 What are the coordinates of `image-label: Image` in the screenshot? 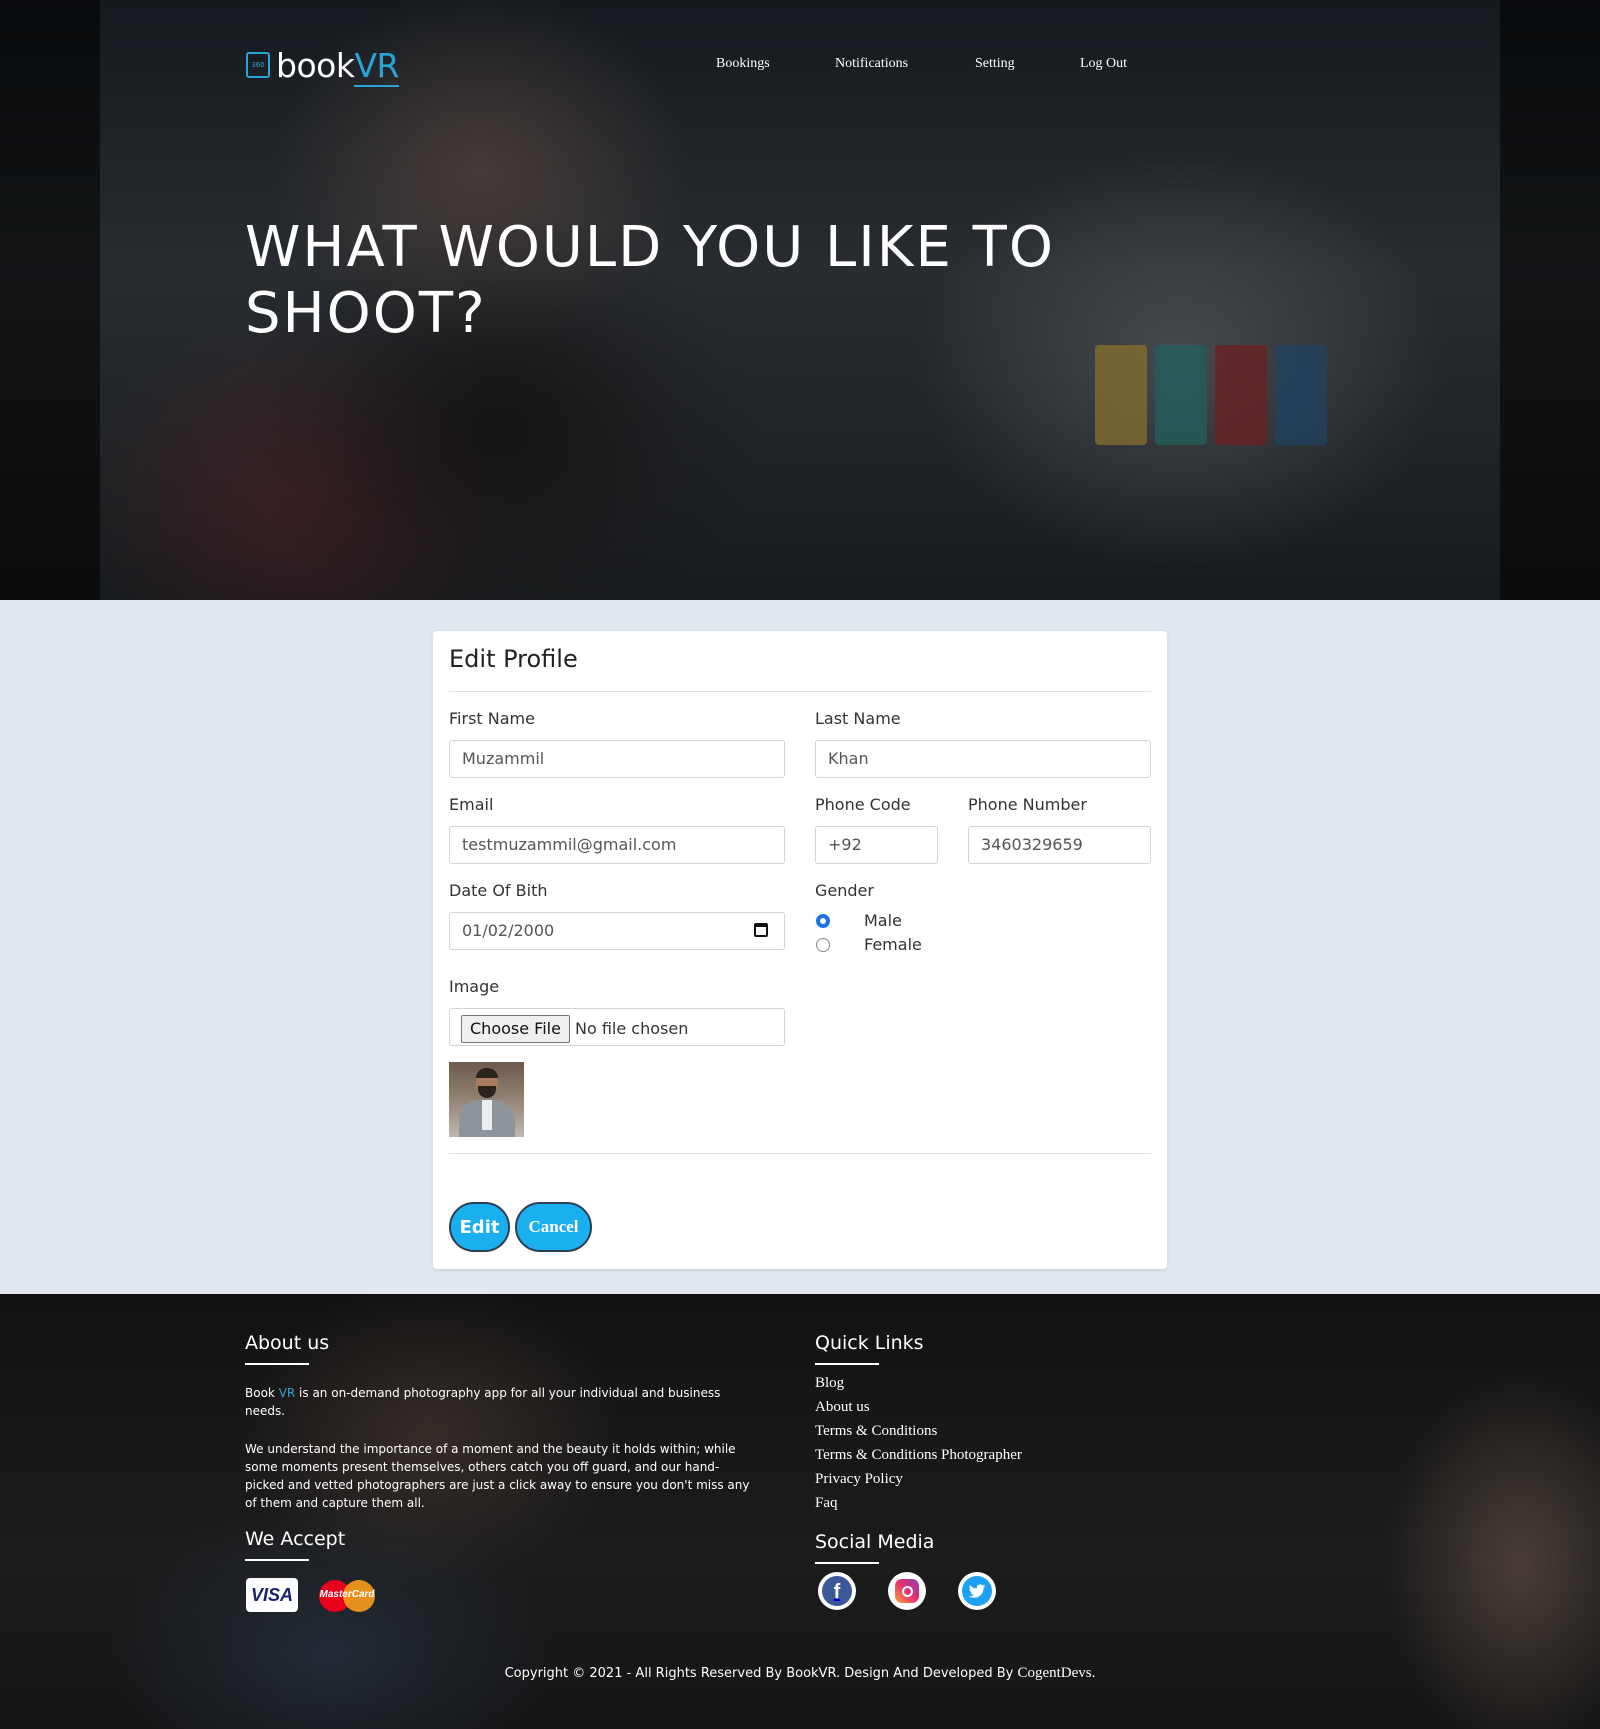 It's located at (474, 986).